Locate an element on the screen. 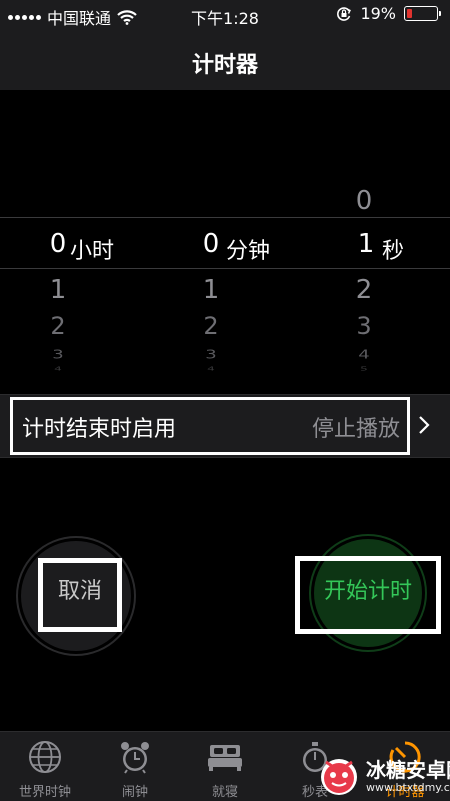  minutes-selected-value: 0 is located at coordinates (211, 244).